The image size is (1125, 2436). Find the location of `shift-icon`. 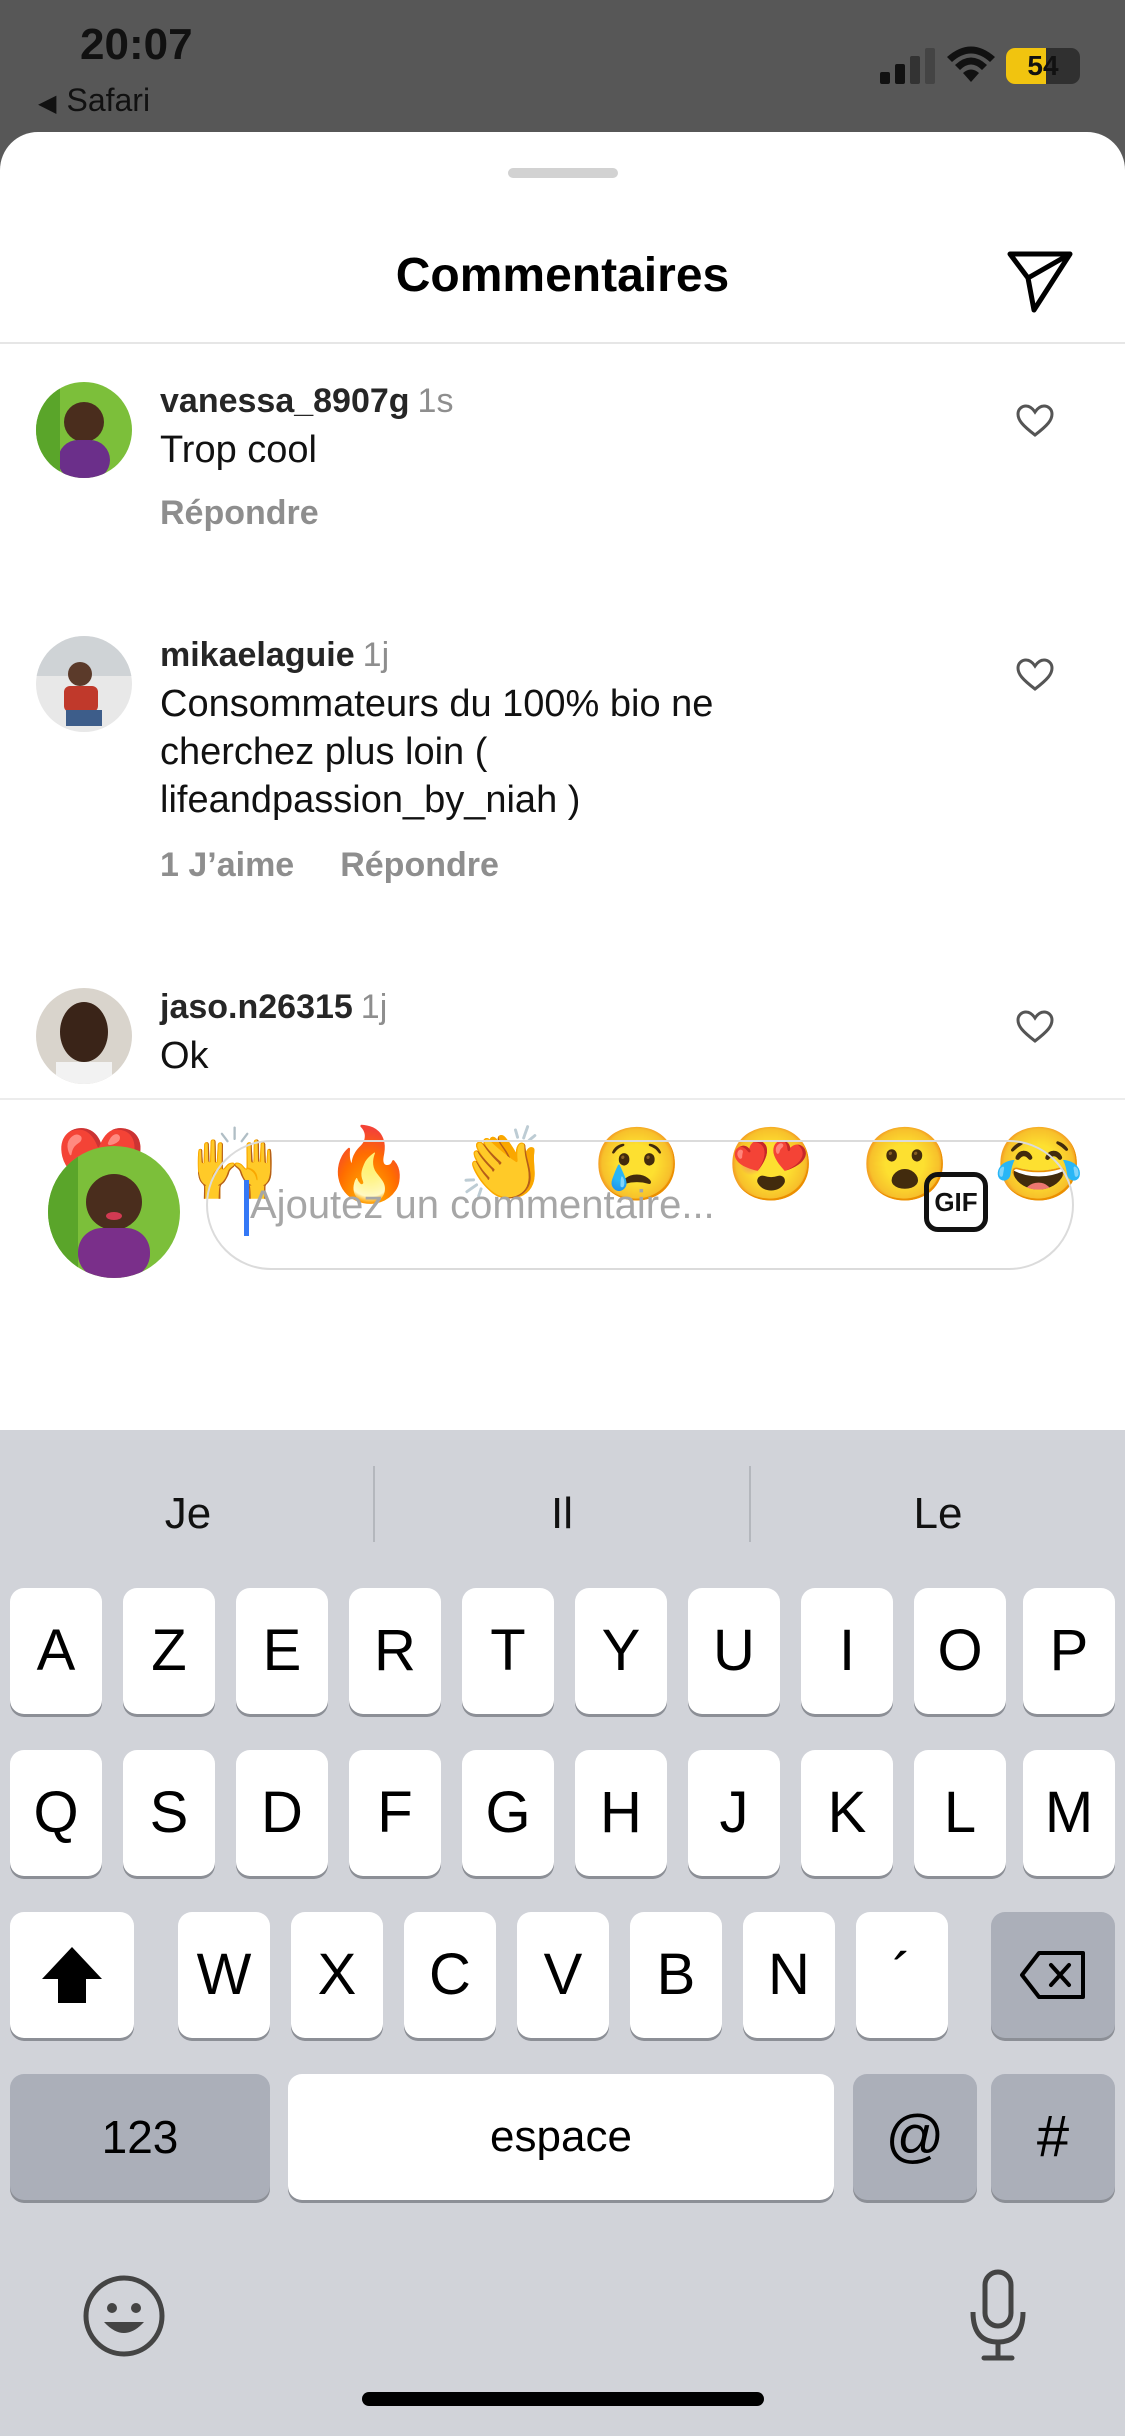

shift-icon is located at coordinates (72, 1975).